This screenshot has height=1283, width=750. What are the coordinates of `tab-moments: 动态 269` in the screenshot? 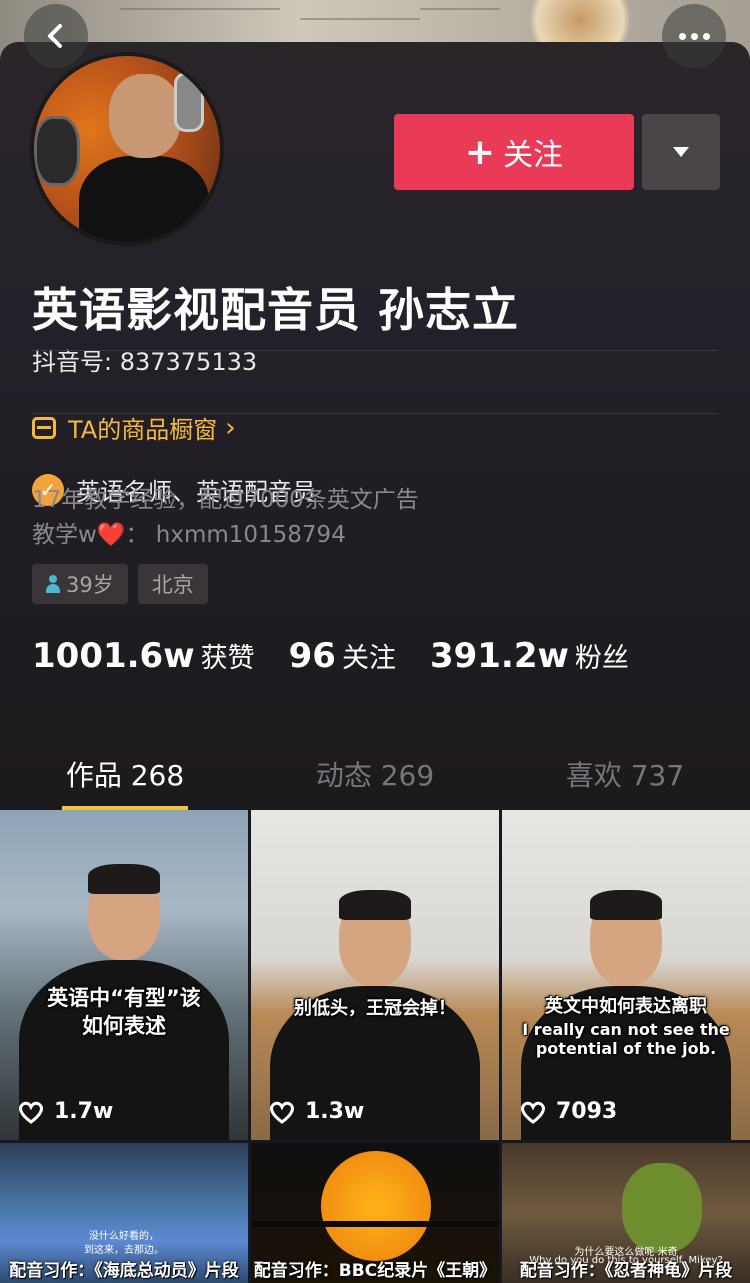 It's located at (375, 779).